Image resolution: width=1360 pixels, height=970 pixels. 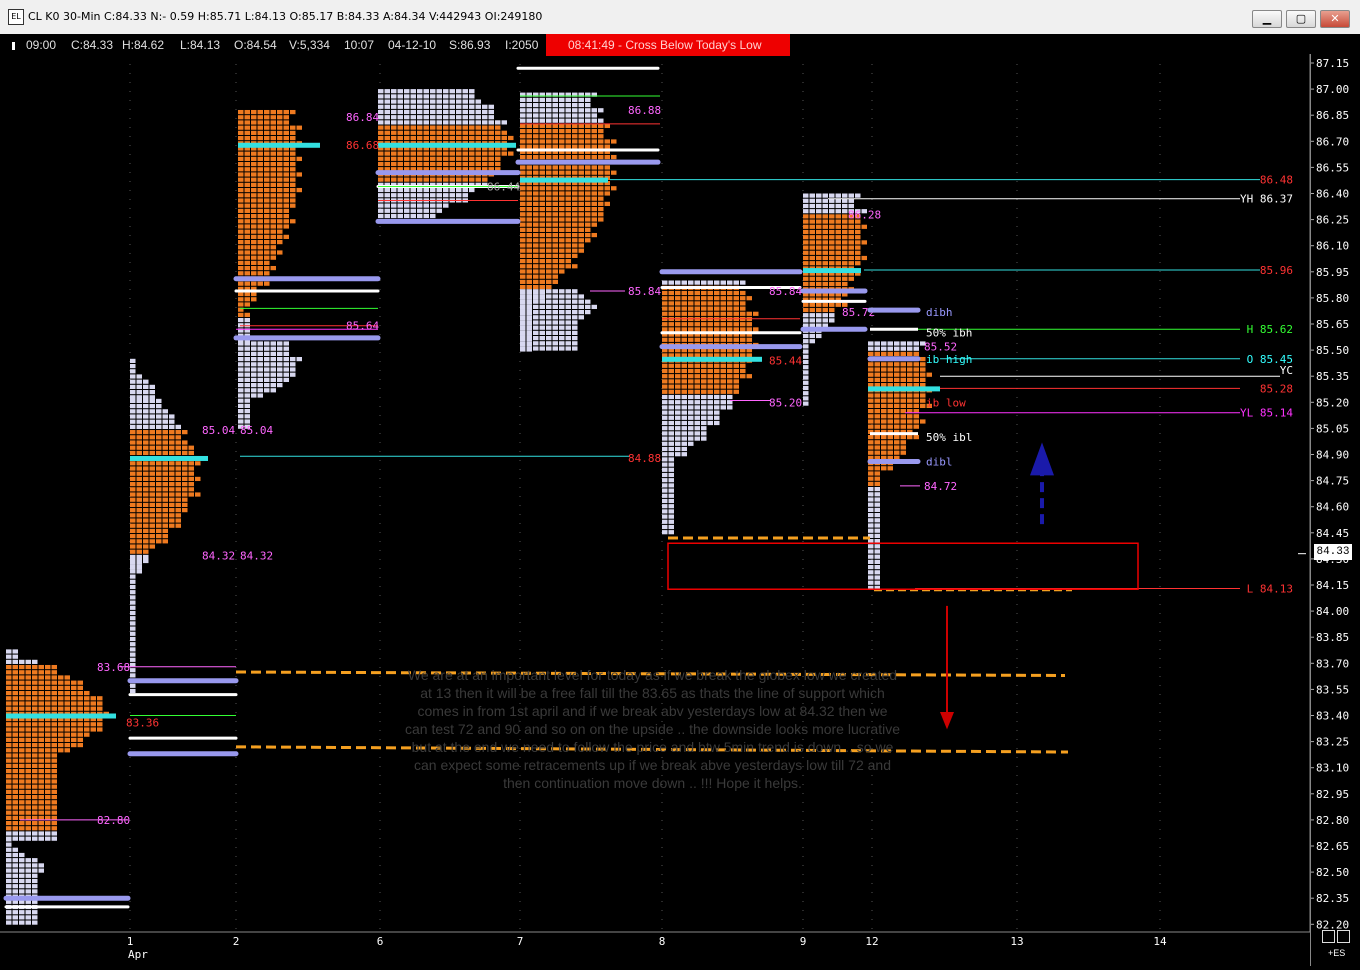 I want to click on minimize-button: ▁, so click(x=1267, y=19).